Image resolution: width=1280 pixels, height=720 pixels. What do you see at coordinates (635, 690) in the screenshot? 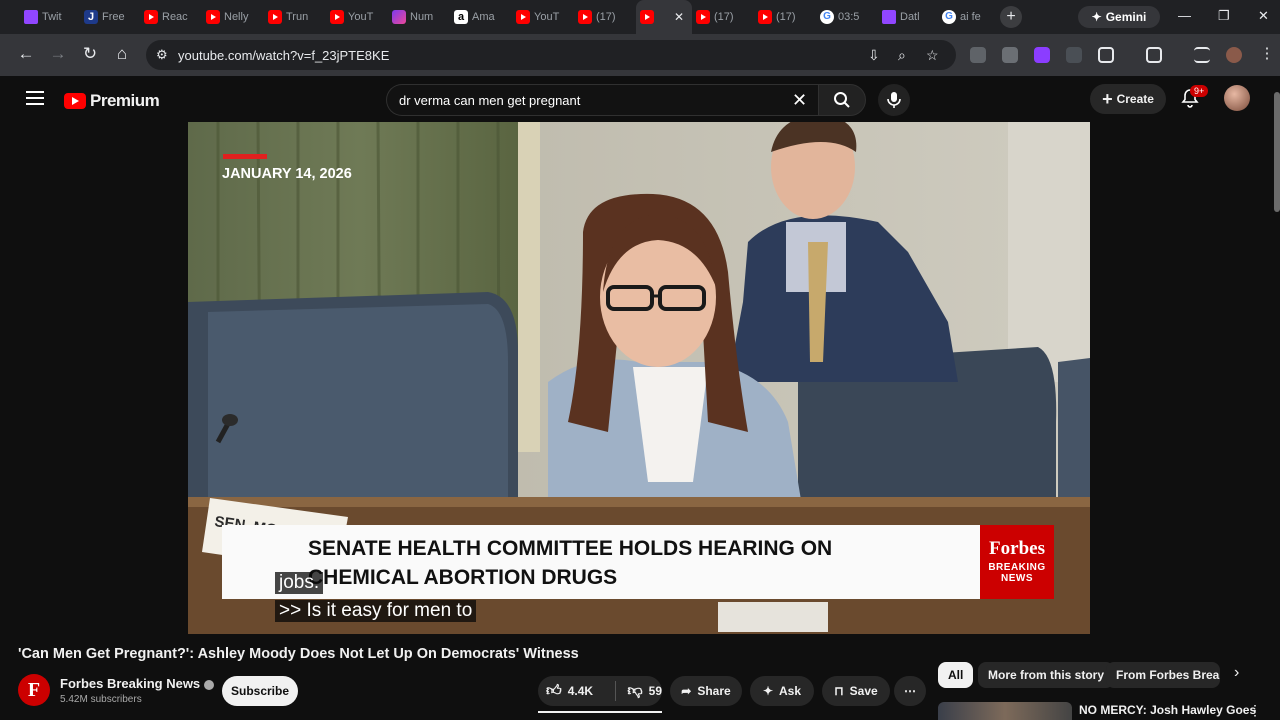
I see `thumbs-down-icon: 👎︎` at bounding box center [635, 690].